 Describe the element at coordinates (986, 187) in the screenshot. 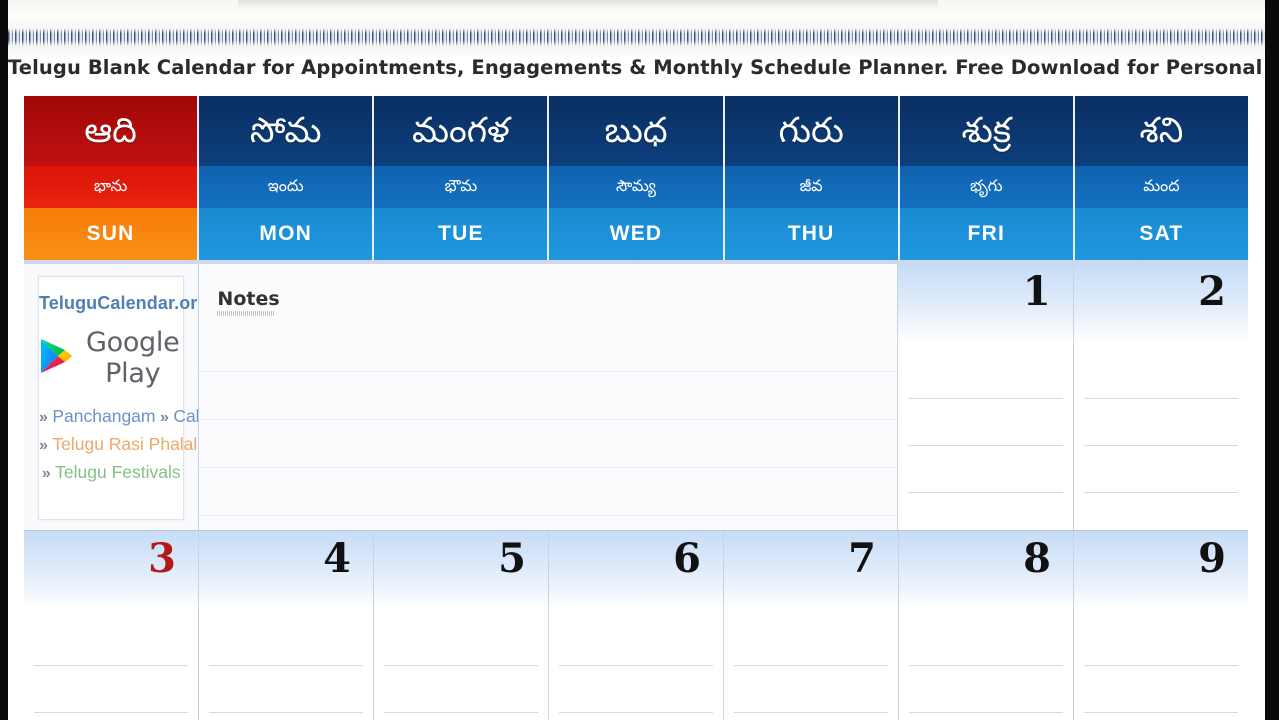

I see `weekday-telugu-alt-name: భృగు` at that location.